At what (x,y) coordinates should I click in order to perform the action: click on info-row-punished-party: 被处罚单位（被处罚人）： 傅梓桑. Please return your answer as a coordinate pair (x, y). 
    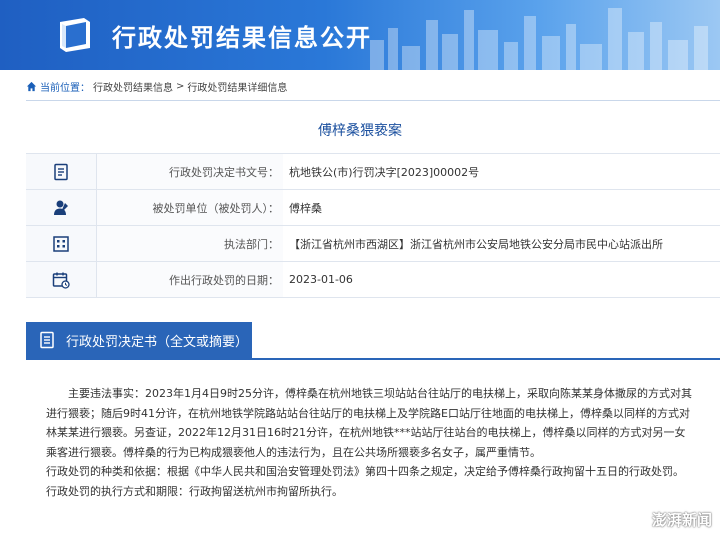
    Looking at the image, I should click on (373, 208).